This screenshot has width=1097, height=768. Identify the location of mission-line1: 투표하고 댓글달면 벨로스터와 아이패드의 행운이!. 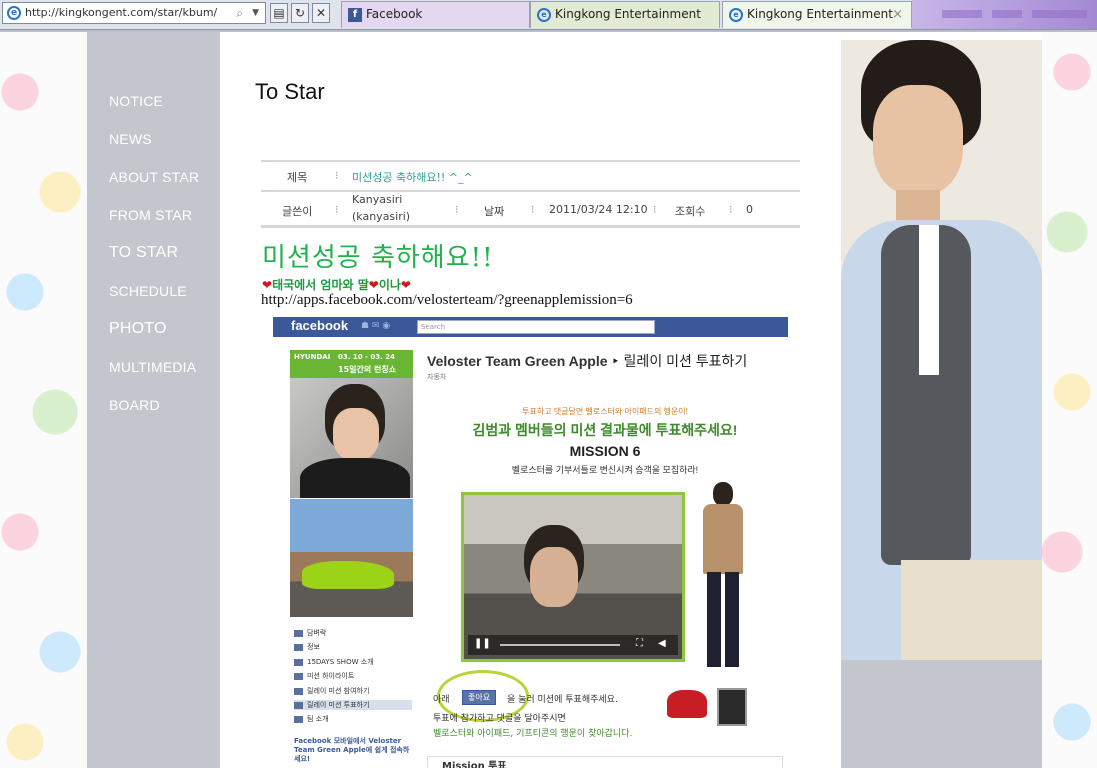
(605, 411).